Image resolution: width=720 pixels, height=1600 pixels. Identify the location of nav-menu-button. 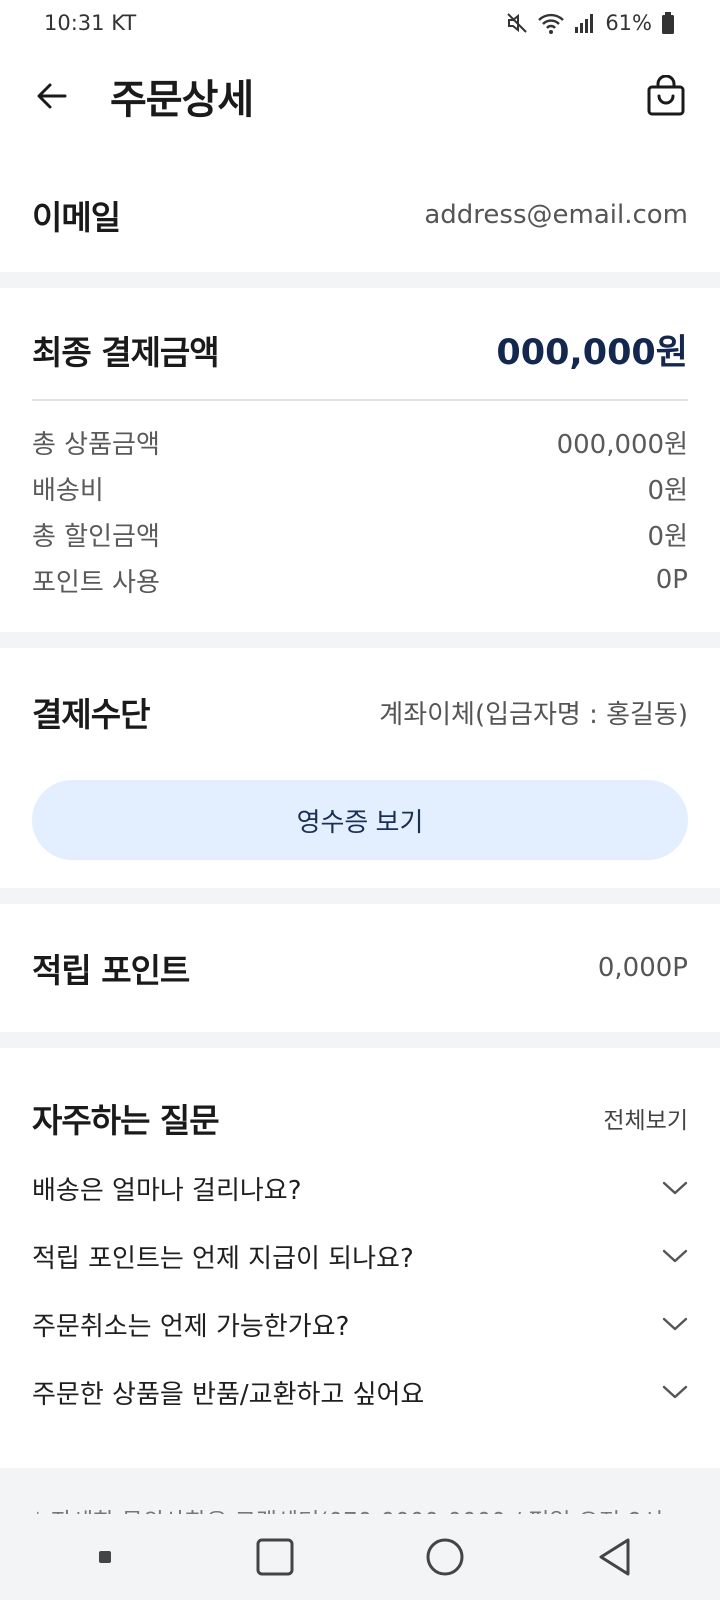
(105, 1557).